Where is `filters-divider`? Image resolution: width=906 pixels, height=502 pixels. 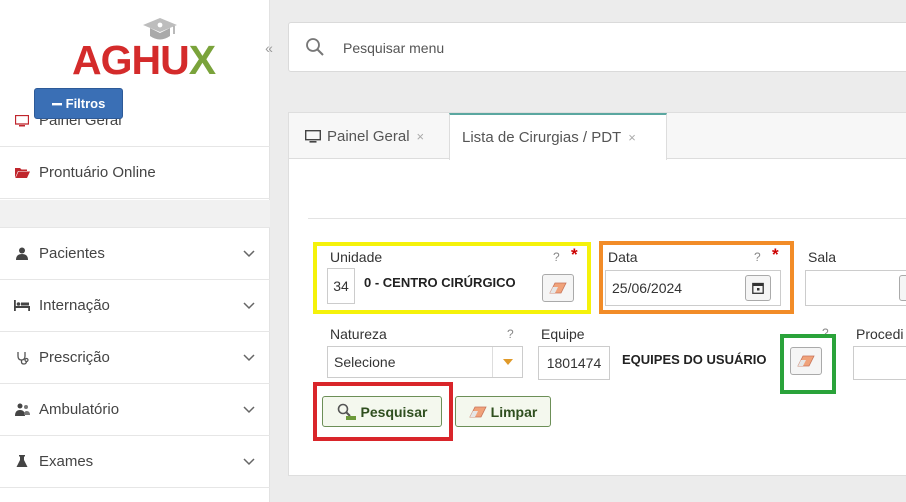 filters-divider is located at coordinates (607, 218).